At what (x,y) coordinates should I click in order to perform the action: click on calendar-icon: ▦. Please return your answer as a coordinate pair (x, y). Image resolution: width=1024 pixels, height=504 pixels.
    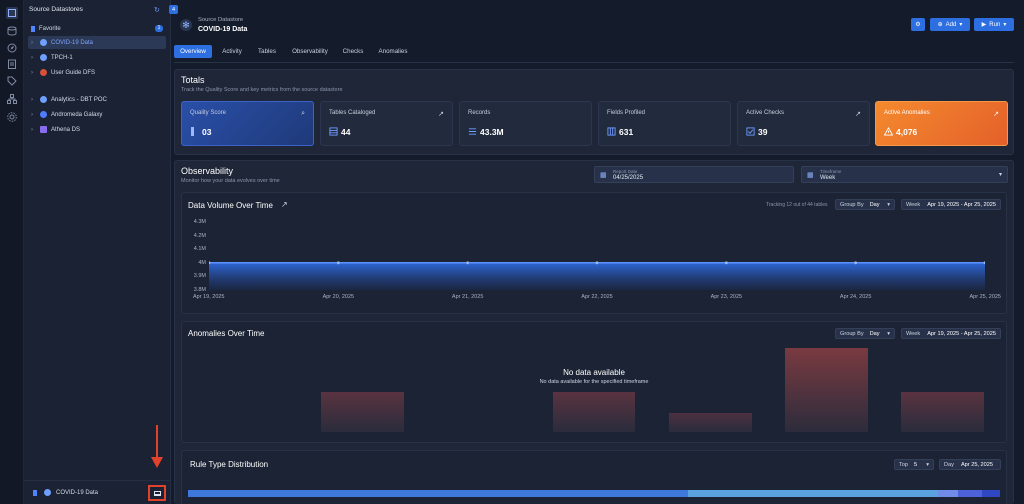
    Looking at the image, I should click on (603, 175).